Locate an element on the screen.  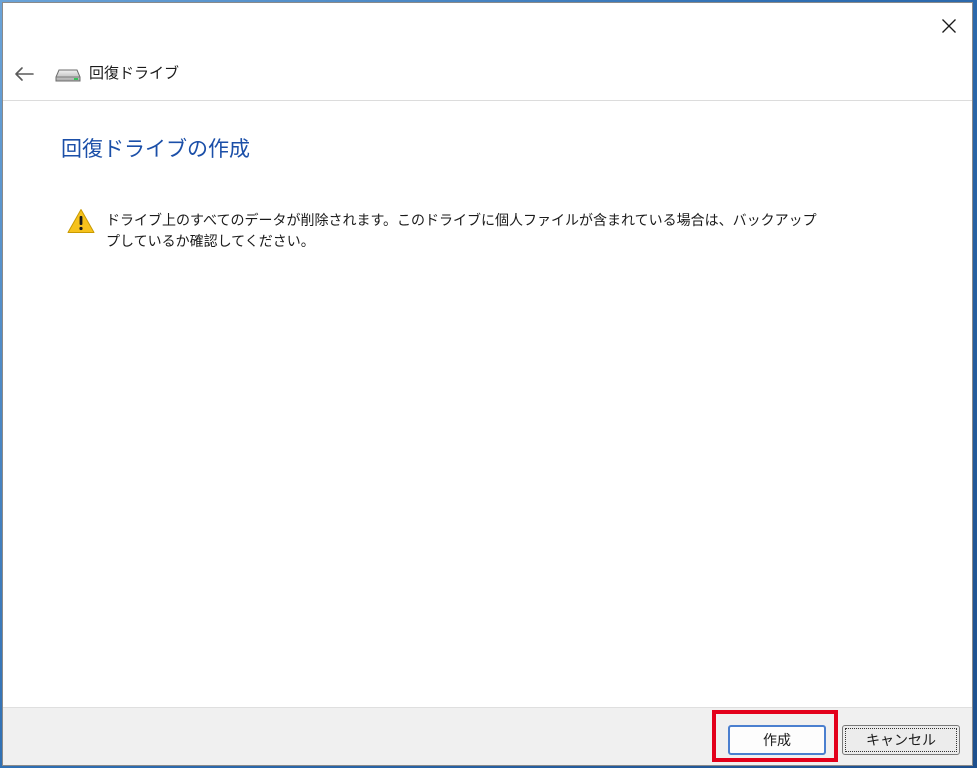
warning-line-2: プしているか確認してください。 is located at coordinates (210, 242).